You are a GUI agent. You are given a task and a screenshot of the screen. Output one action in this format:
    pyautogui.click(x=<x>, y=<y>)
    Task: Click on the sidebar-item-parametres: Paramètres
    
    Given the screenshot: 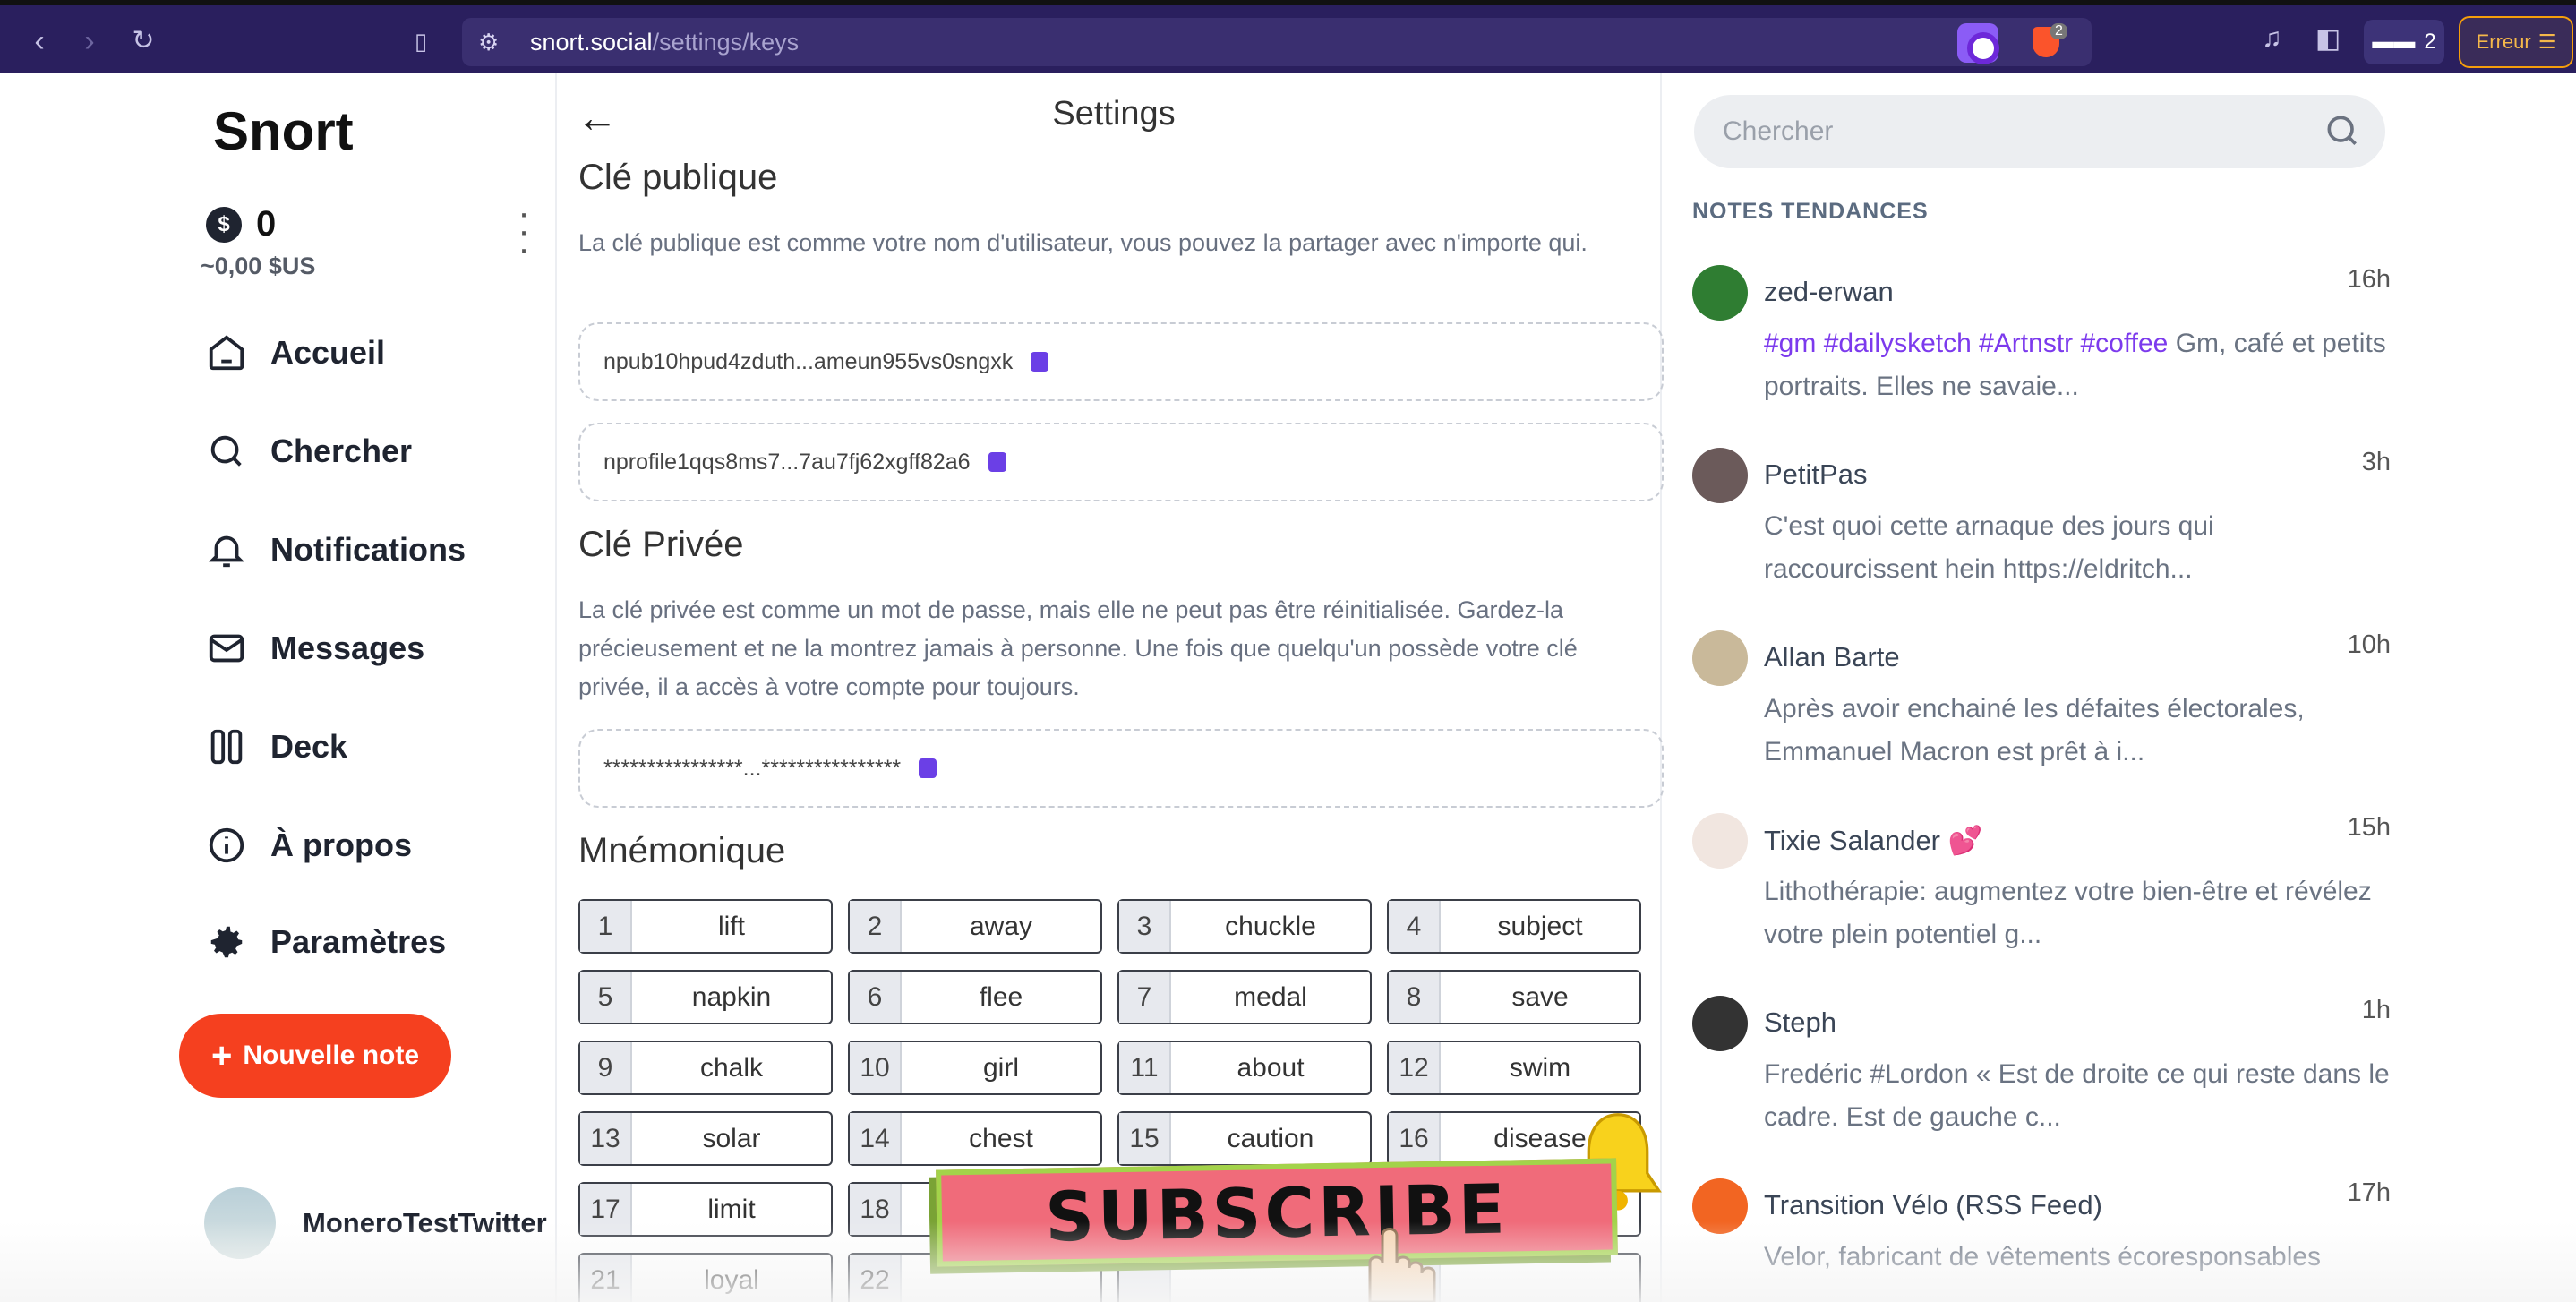 What is the action you would take?
    pyautogui.click(x=325, y=942)
    